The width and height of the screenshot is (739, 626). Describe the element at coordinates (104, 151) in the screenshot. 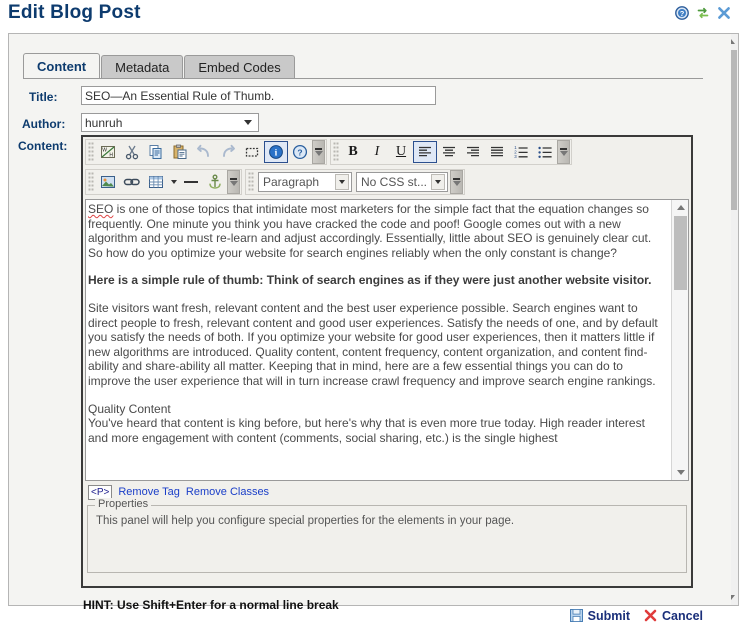

I see `svg-text: W` at that location.